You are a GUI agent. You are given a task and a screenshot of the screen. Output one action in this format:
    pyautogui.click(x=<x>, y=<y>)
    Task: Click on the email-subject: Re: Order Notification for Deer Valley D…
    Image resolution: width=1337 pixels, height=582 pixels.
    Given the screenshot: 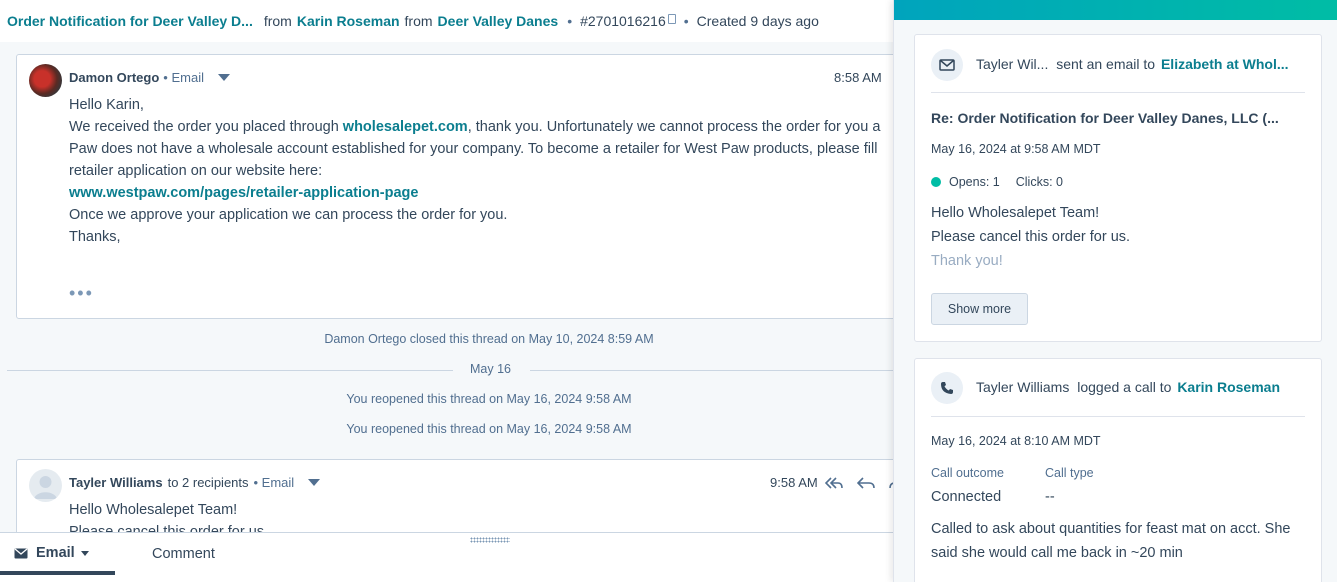 What is the action you would take?
    pyautogui.click(x=1105, y=118)
    